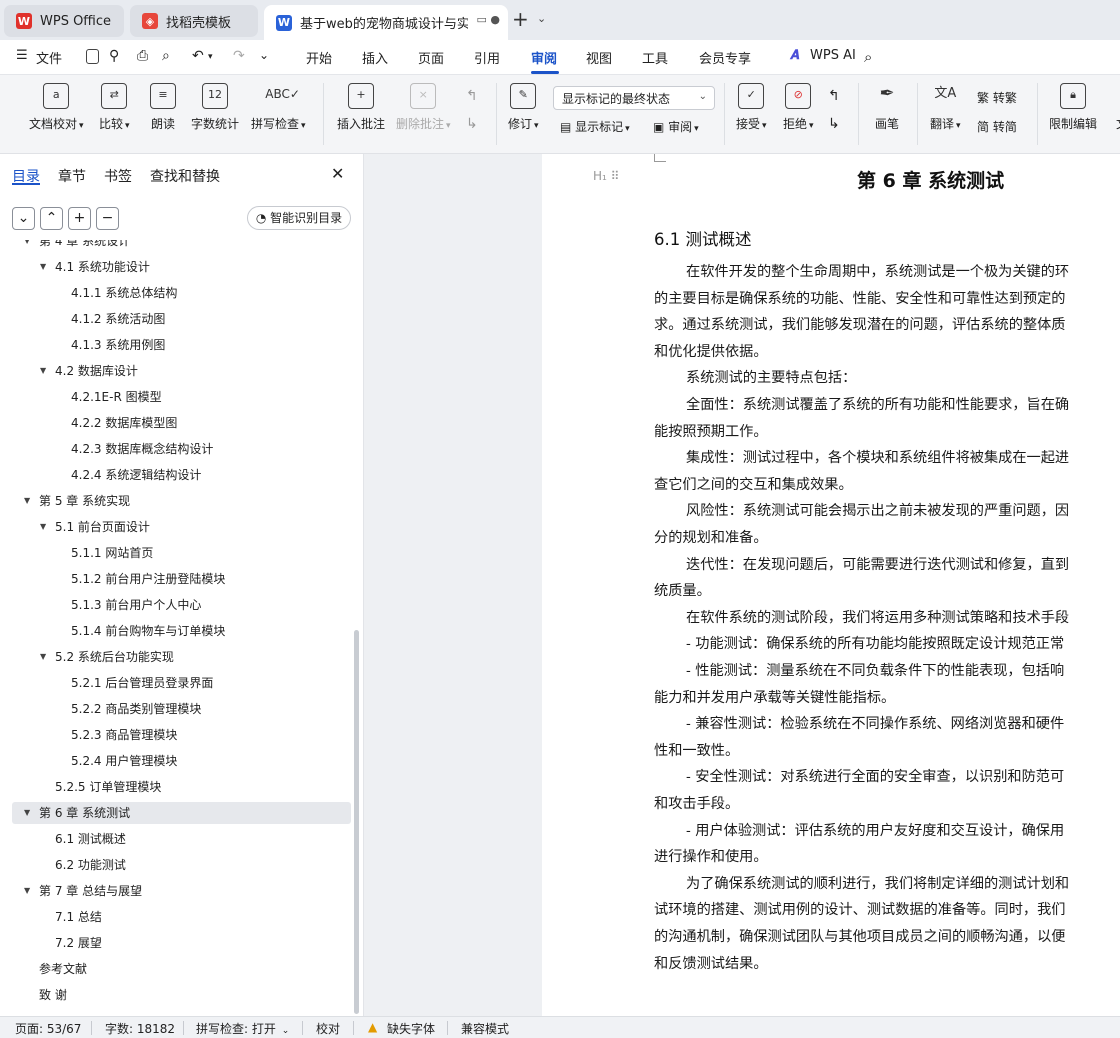 The width and height of the screenshot is (1120, 1038). What do you see at coordinates (794, 55) in the screenshot?
I see `wps-ai-icon: 𝑨` at bounding box center [794, 55].